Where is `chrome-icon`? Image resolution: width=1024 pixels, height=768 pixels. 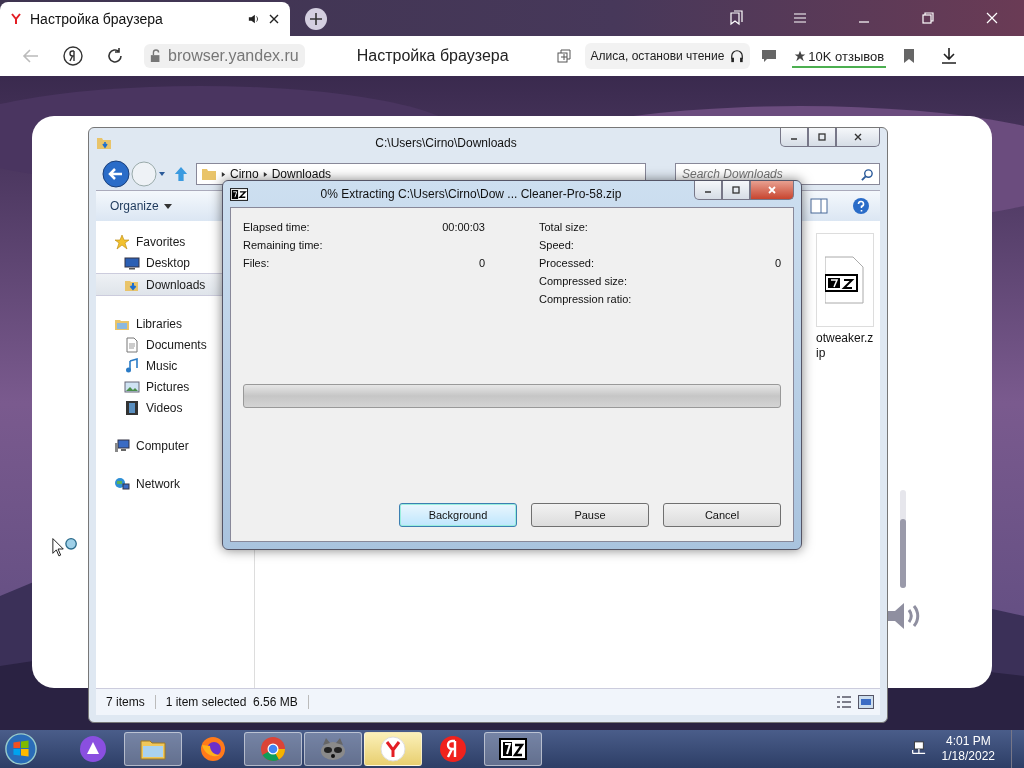 chrome-icon is located at coordinates (273, 749).